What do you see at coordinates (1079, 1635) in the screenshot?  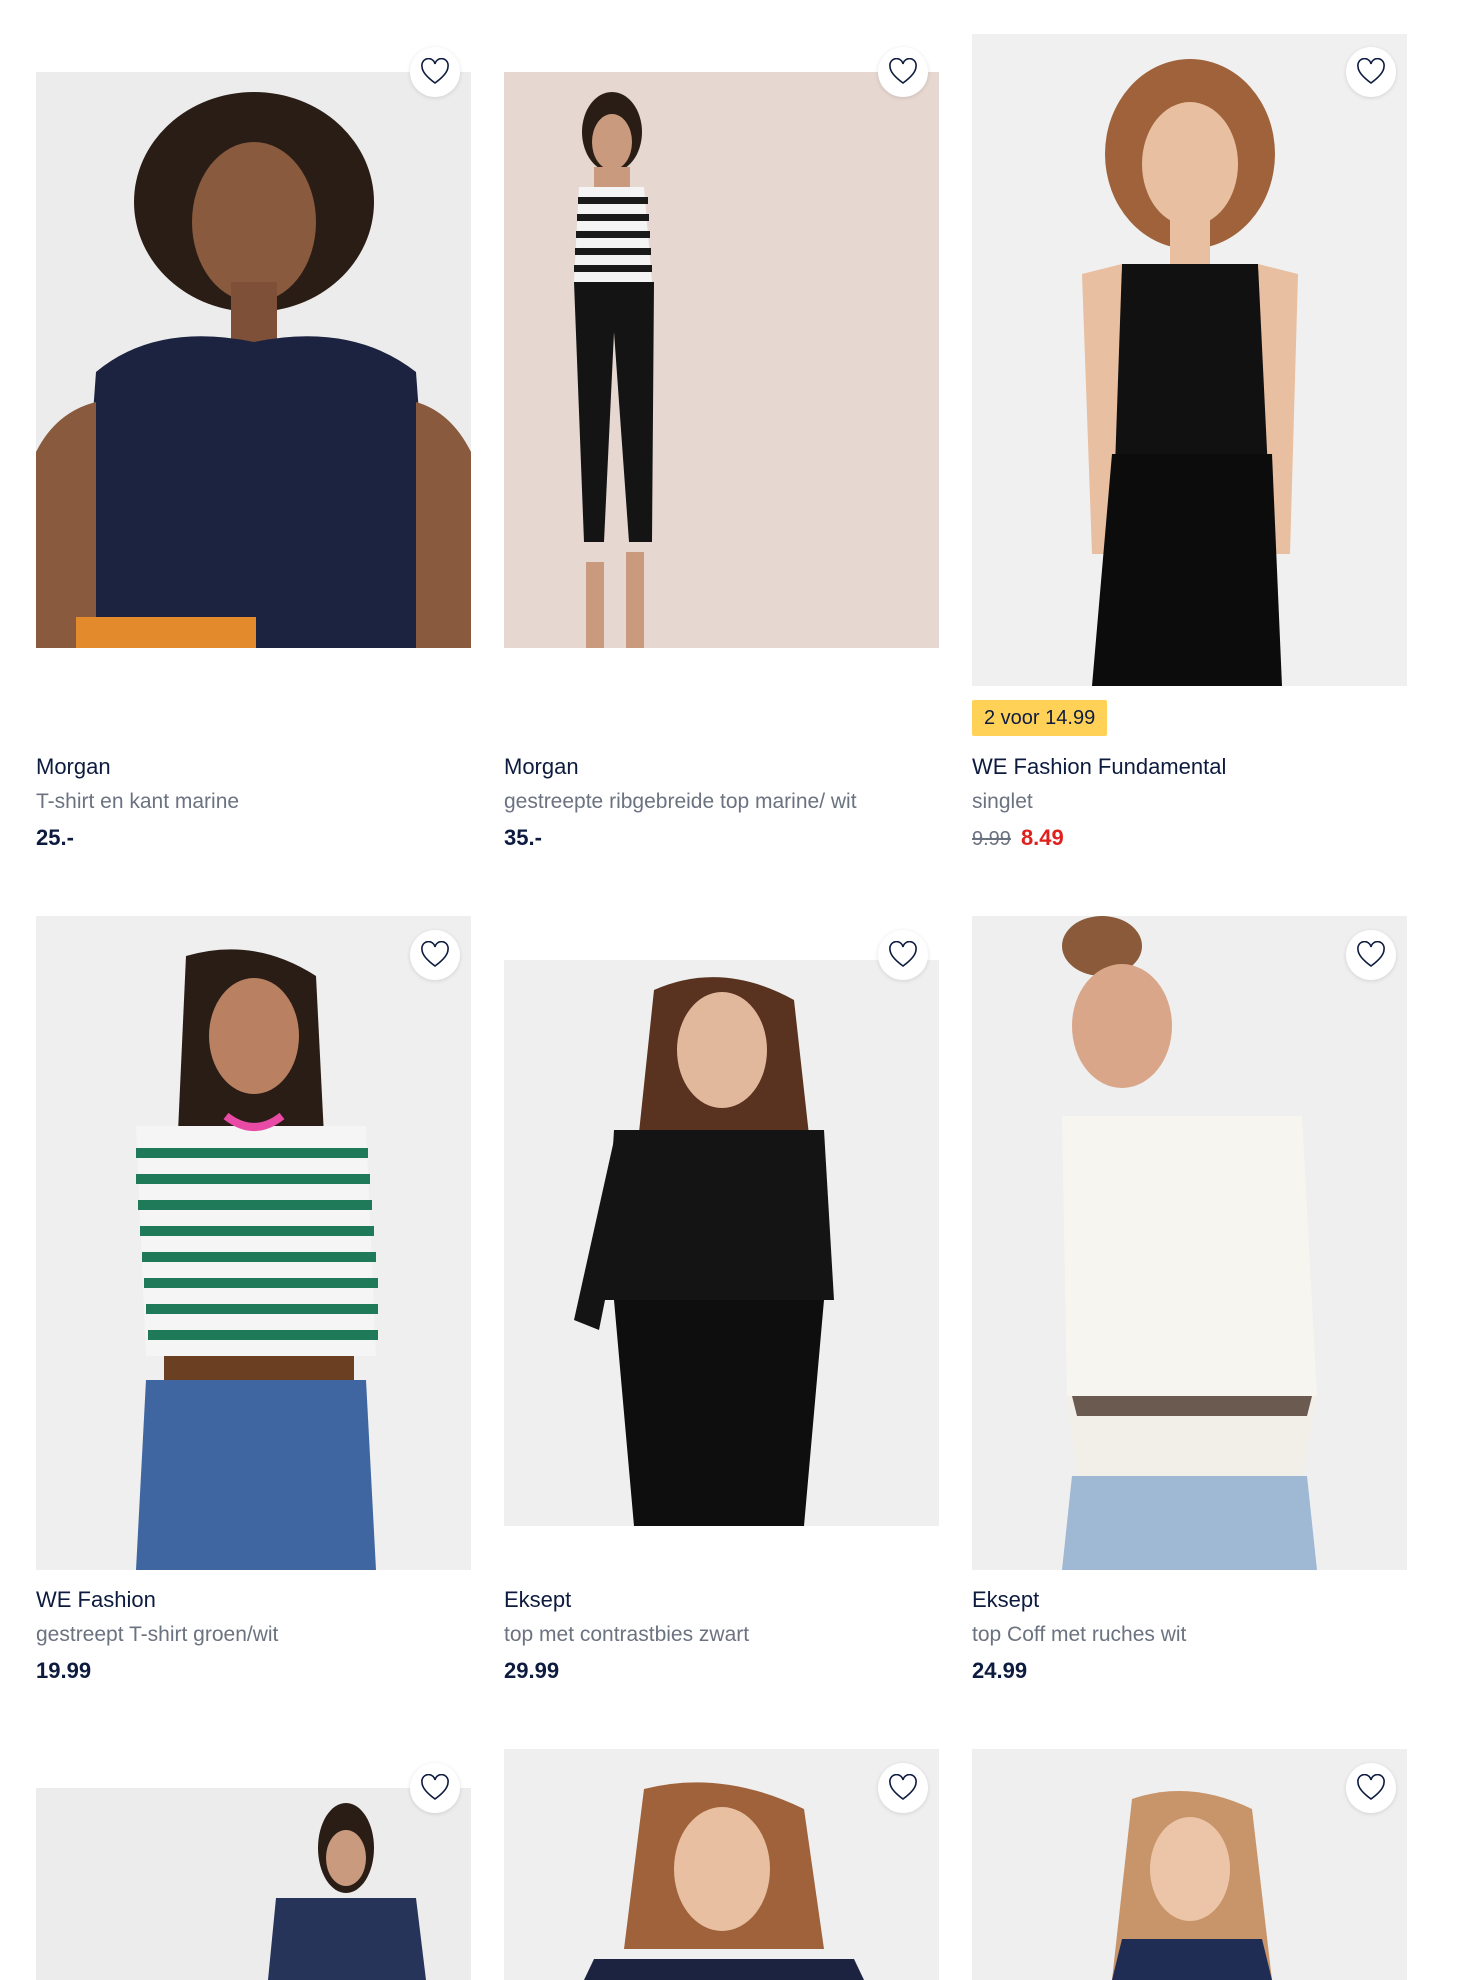 I see `product-description: top Coff met ruches wit` at bounding box center [1079, 1635].